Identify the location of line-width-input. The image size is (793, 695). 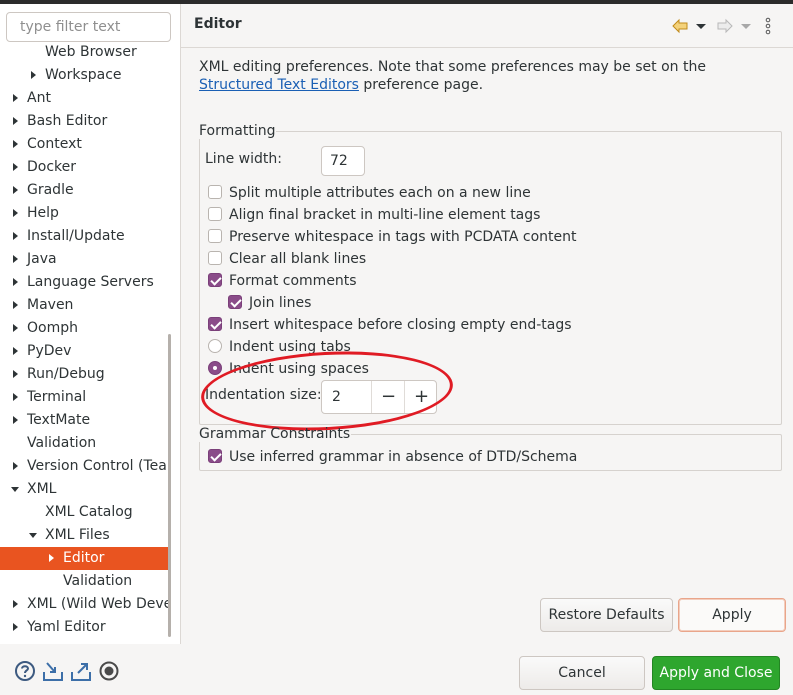
(343, 161).